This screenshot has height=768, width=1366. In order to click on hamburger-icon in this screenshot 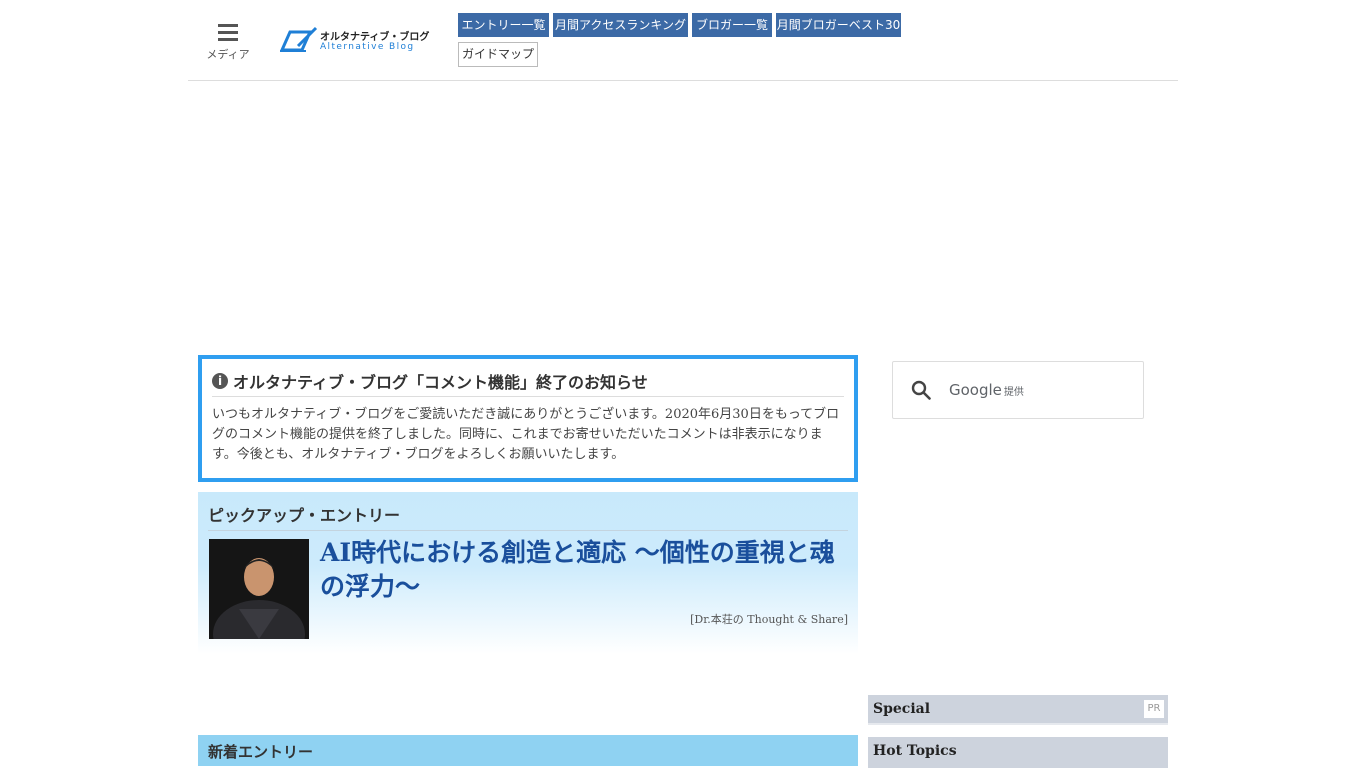, I will do `click(228, 32)`.